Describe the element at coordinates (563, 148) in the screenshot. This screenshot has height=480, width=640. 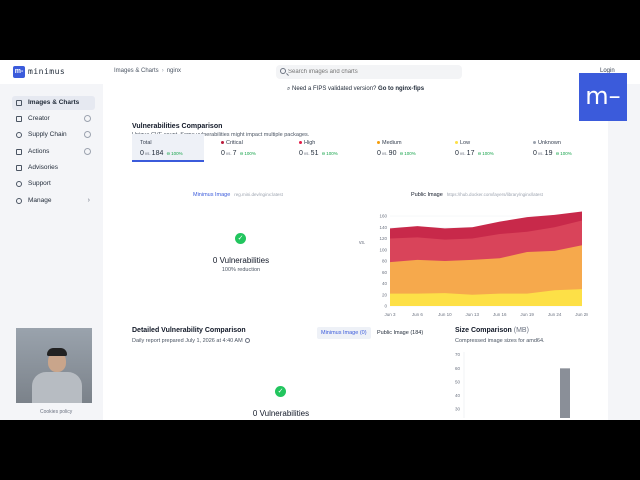
I see `severity-tab-unknown: Unknown 0vs.19100%` at that location.